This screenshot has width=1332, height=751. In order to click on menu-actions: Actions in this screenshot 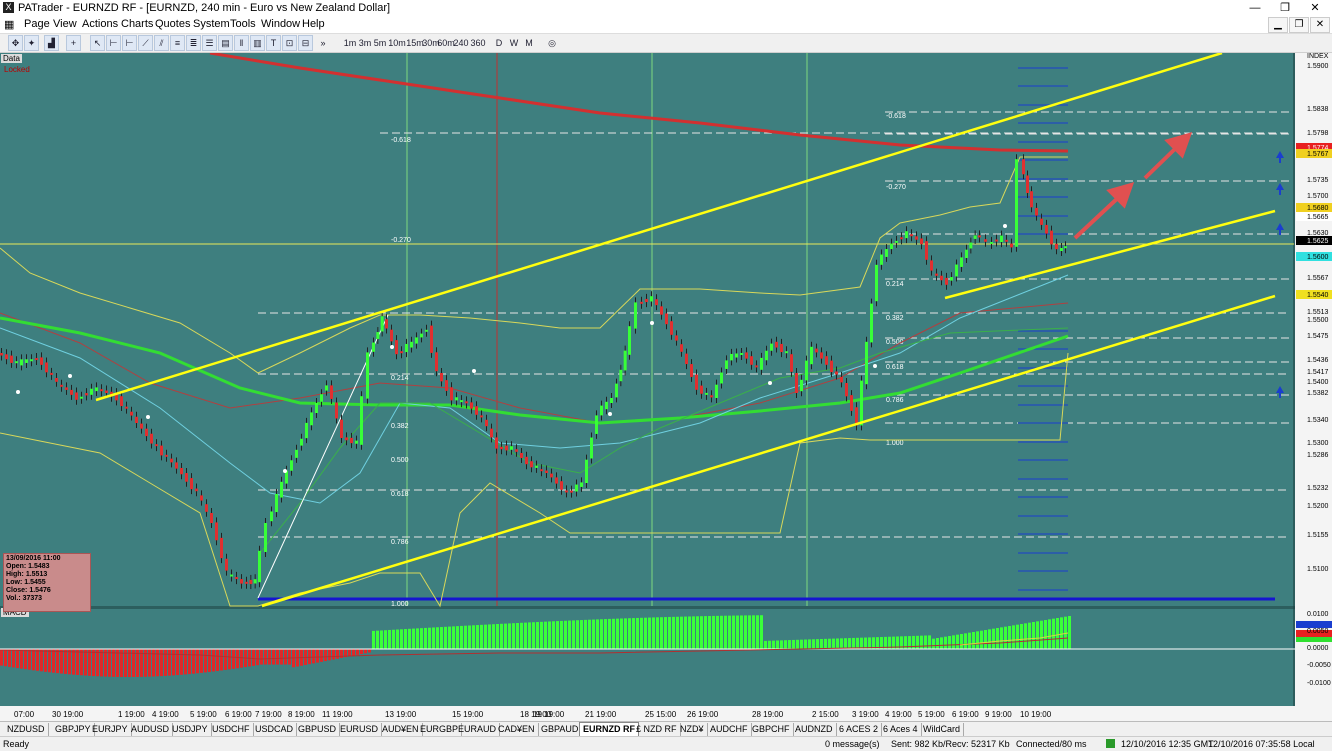, I will do `click(100, 24)`.